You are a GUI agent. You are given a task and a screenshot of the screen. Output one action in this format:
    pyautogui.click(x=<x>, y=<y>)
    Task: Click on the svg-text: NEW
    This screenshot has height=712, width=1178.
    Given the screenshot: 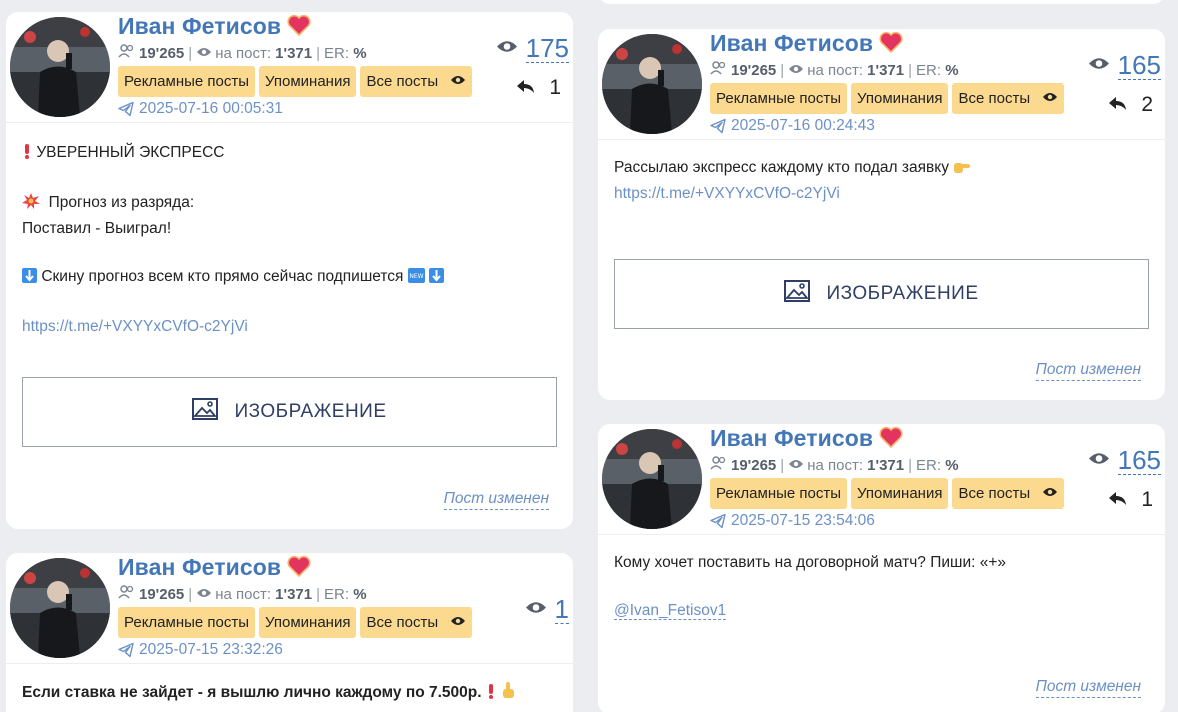 What is the action you would take?
    pyautogui.click(x=416, y=276)
    